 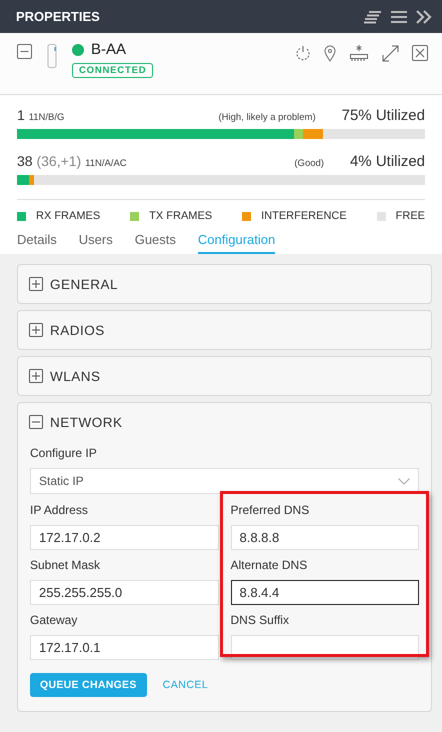 I want to click on input-field: 8.8.4.4, so click(x=324, y=592).